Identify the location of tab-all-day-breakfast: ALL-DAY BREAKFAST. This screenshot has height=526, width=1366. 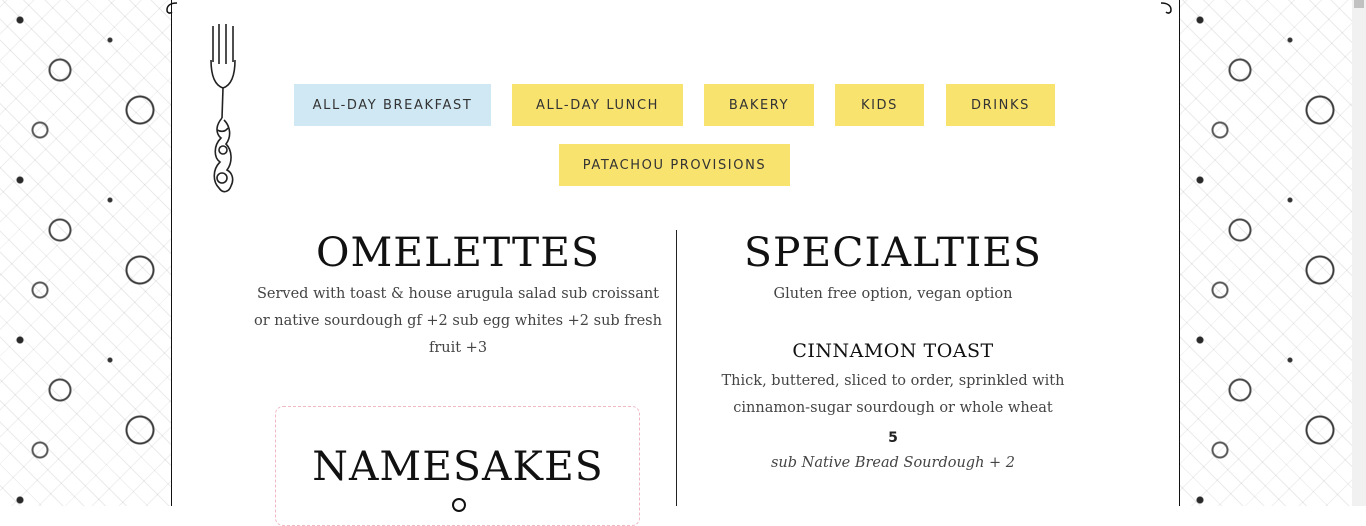
(392, 105).